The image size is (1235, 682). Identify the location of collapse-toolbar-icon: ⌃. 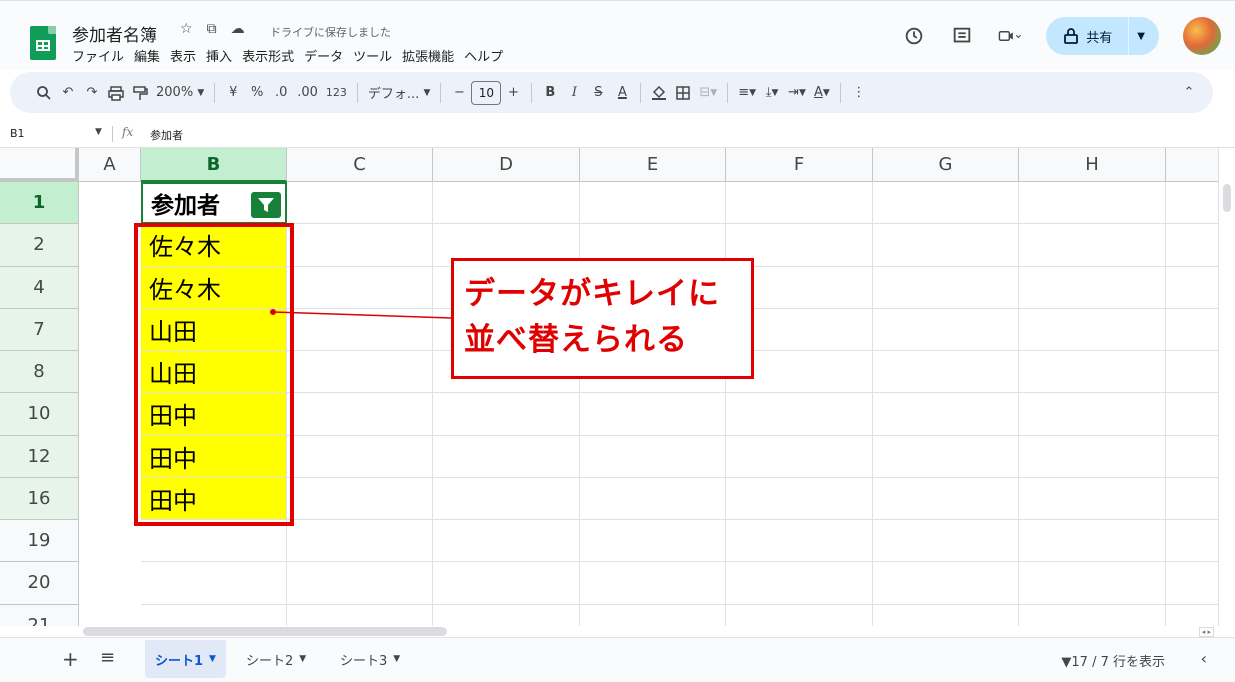
(1189, 93).